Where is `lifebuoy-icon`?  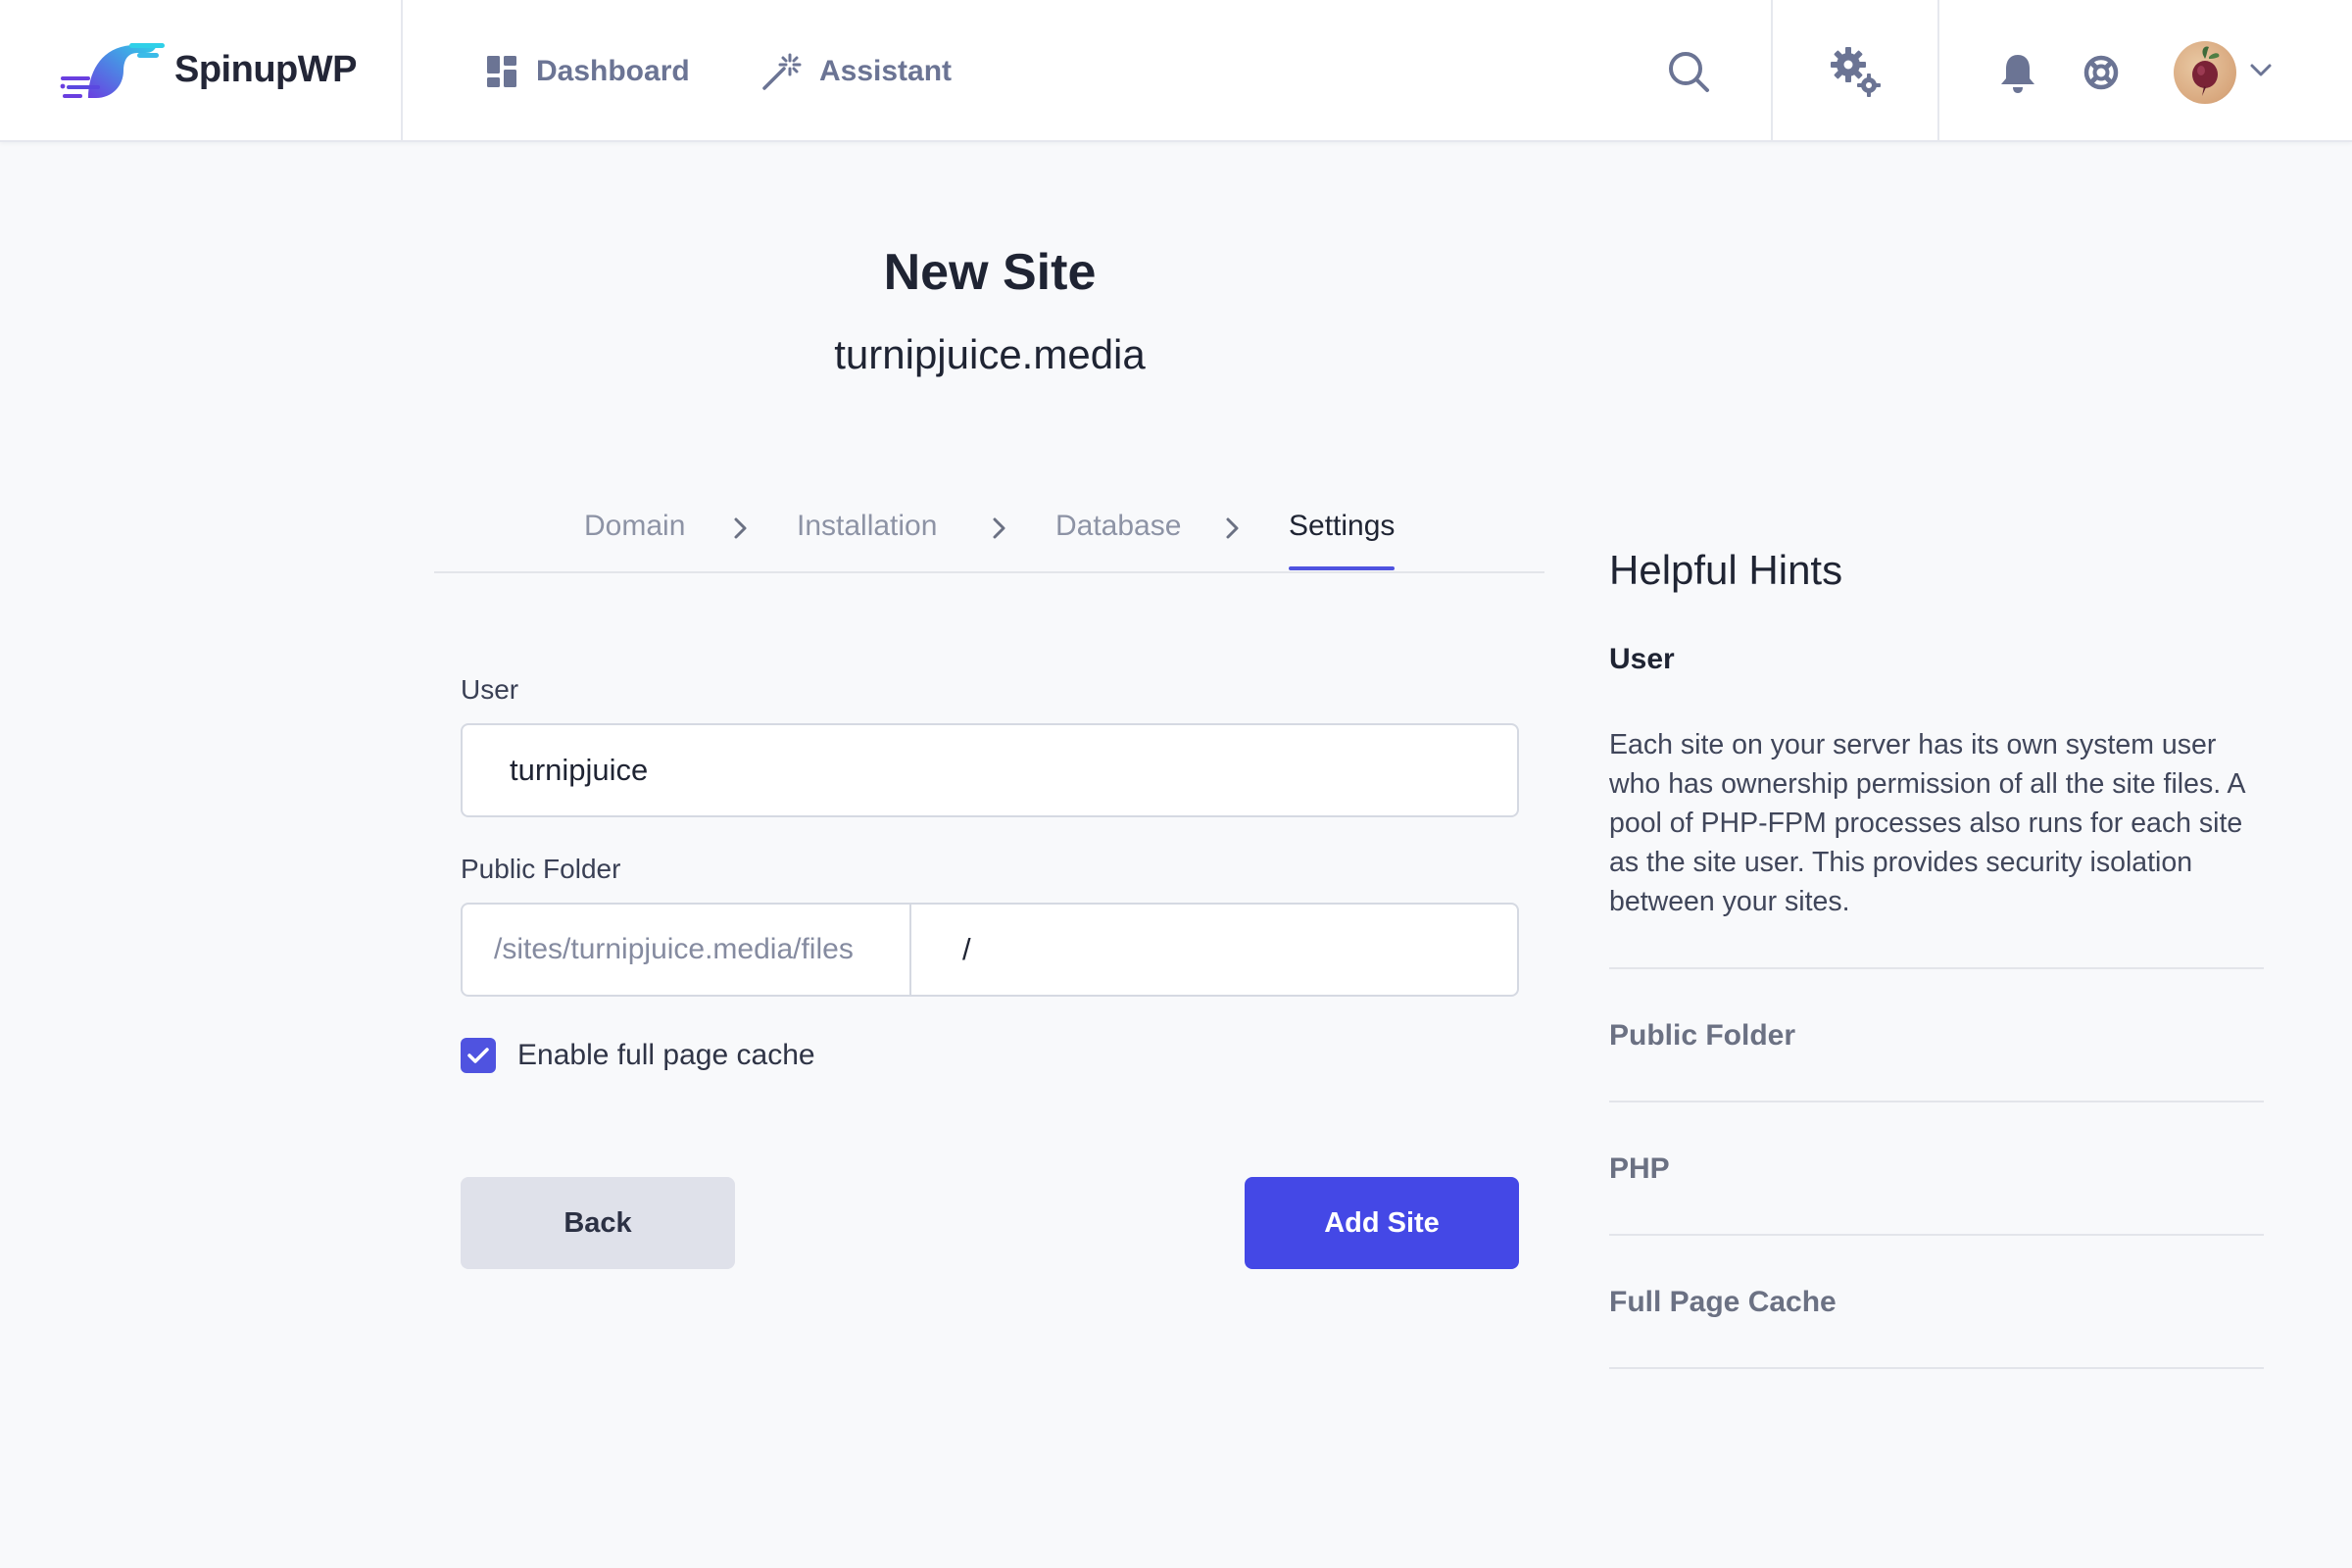 lifebuoy-icon is located at coordinates (2101, 72).